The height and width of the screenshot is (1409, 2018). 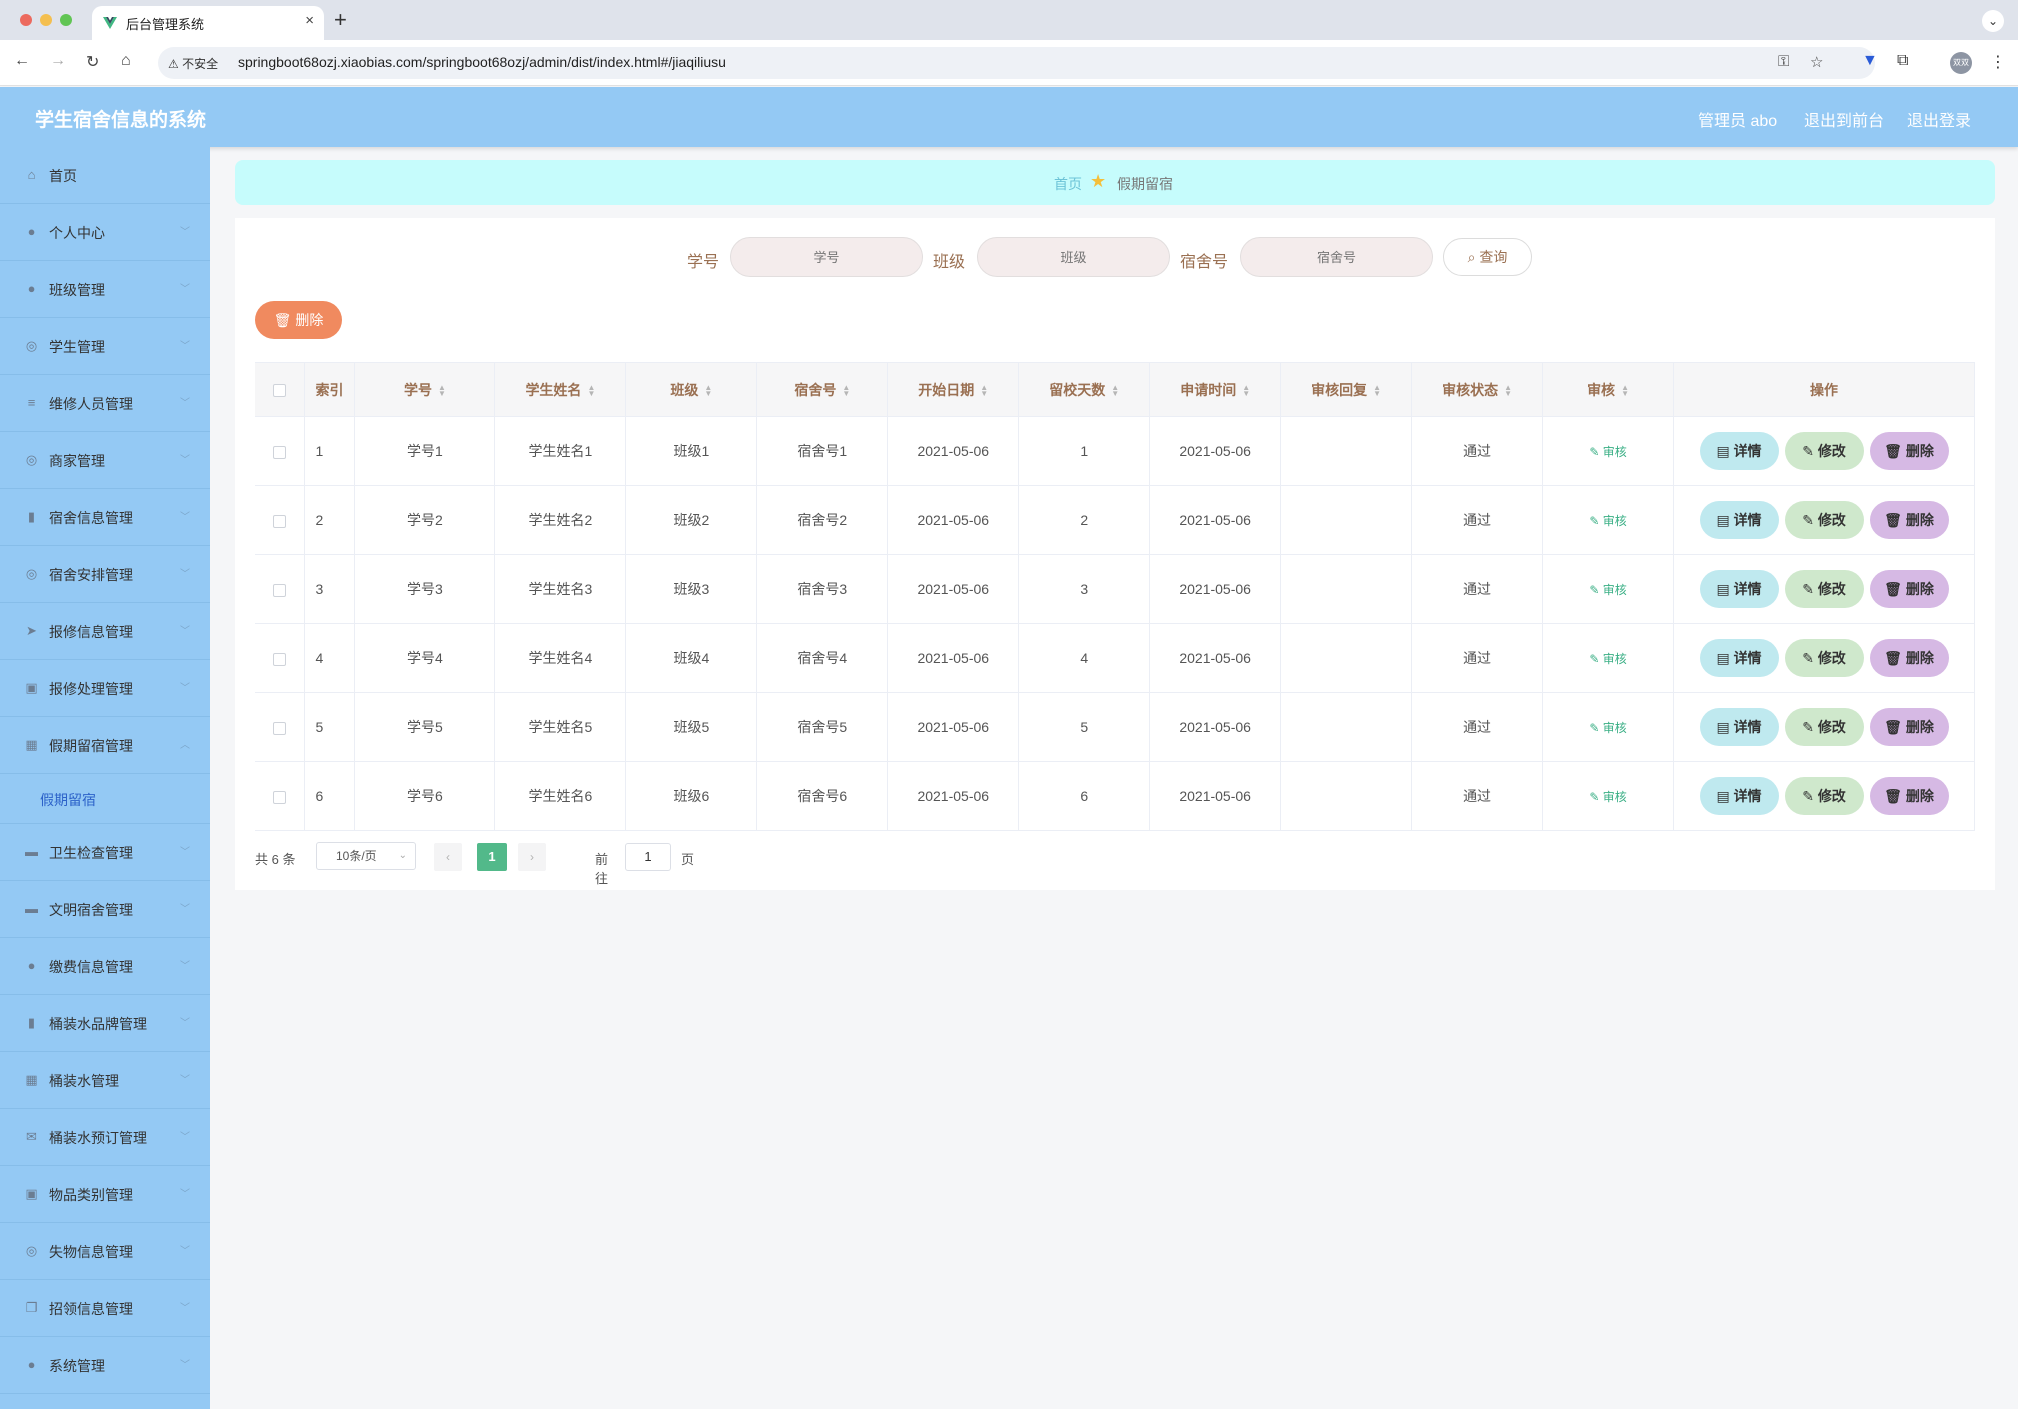 What do you see at coordinates (1993, 21) in the screenshot?
I see `tab-list-chevron-icon: ⌄` at bounding box center [1993, 21].